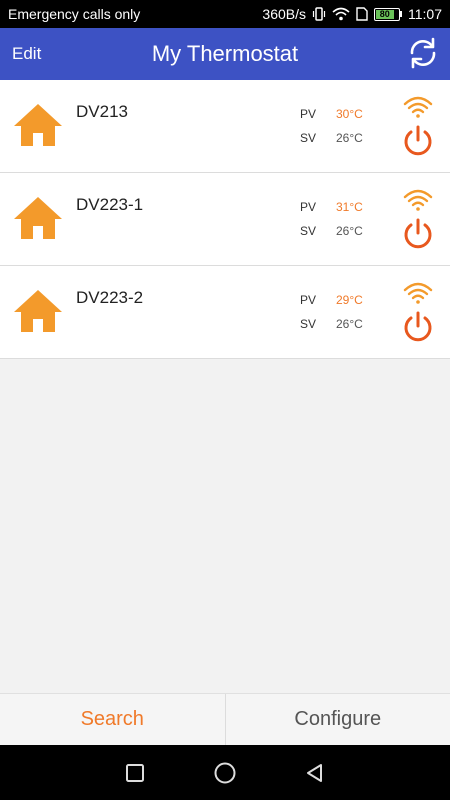  Describe the element at coordinates (74, 14) in the screenshot. I see `carrier-text: Emergency calls only` at that location.